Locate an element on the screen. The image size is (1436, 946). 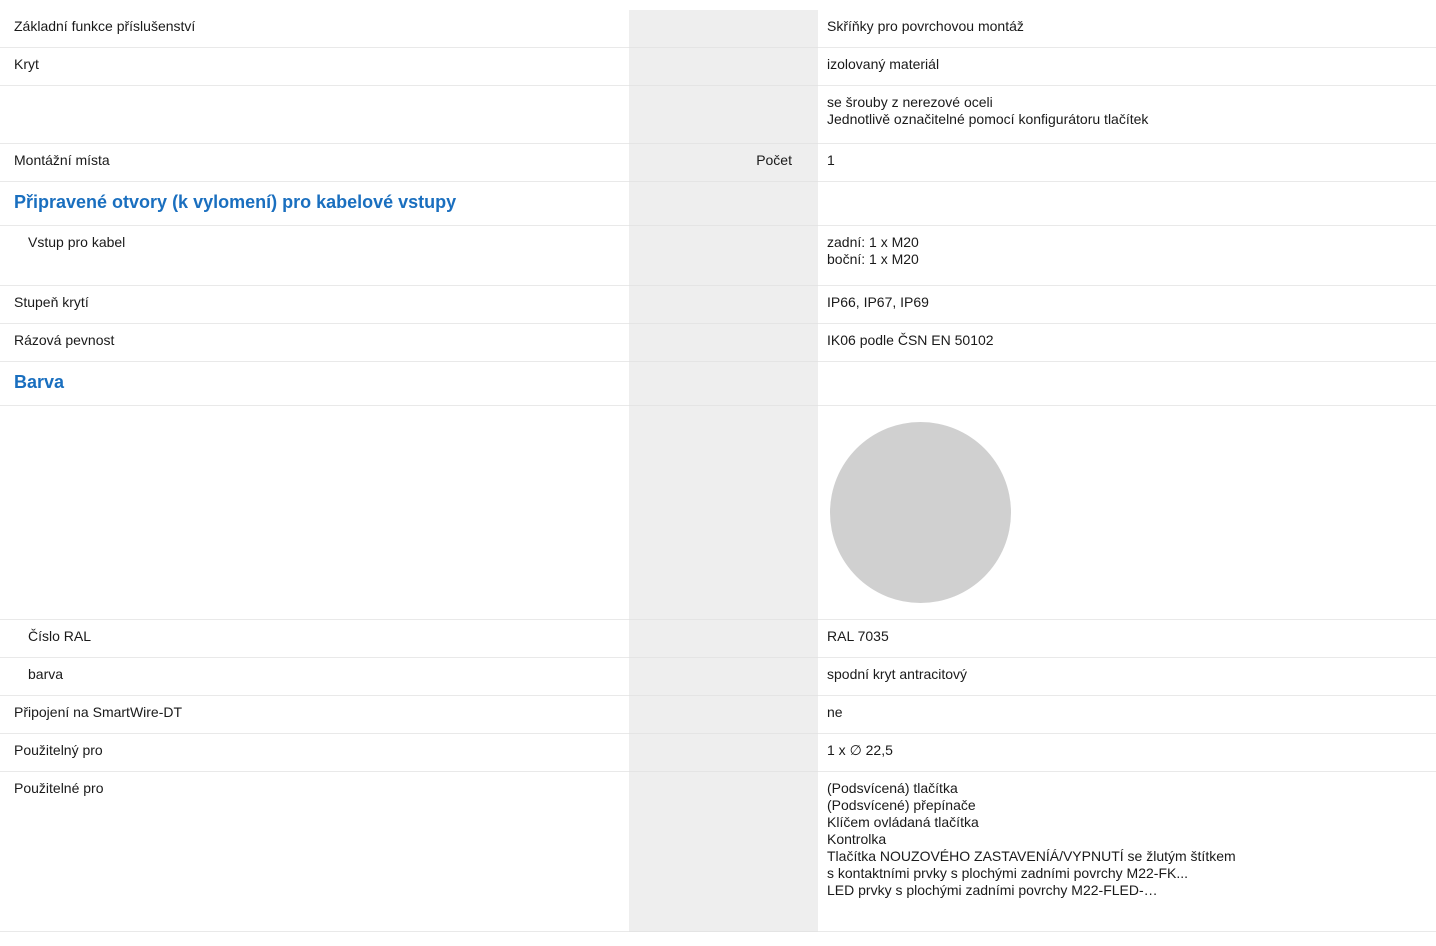
row-value: 1 x ∅ 22,5 is located at coordinates (1127, 753).